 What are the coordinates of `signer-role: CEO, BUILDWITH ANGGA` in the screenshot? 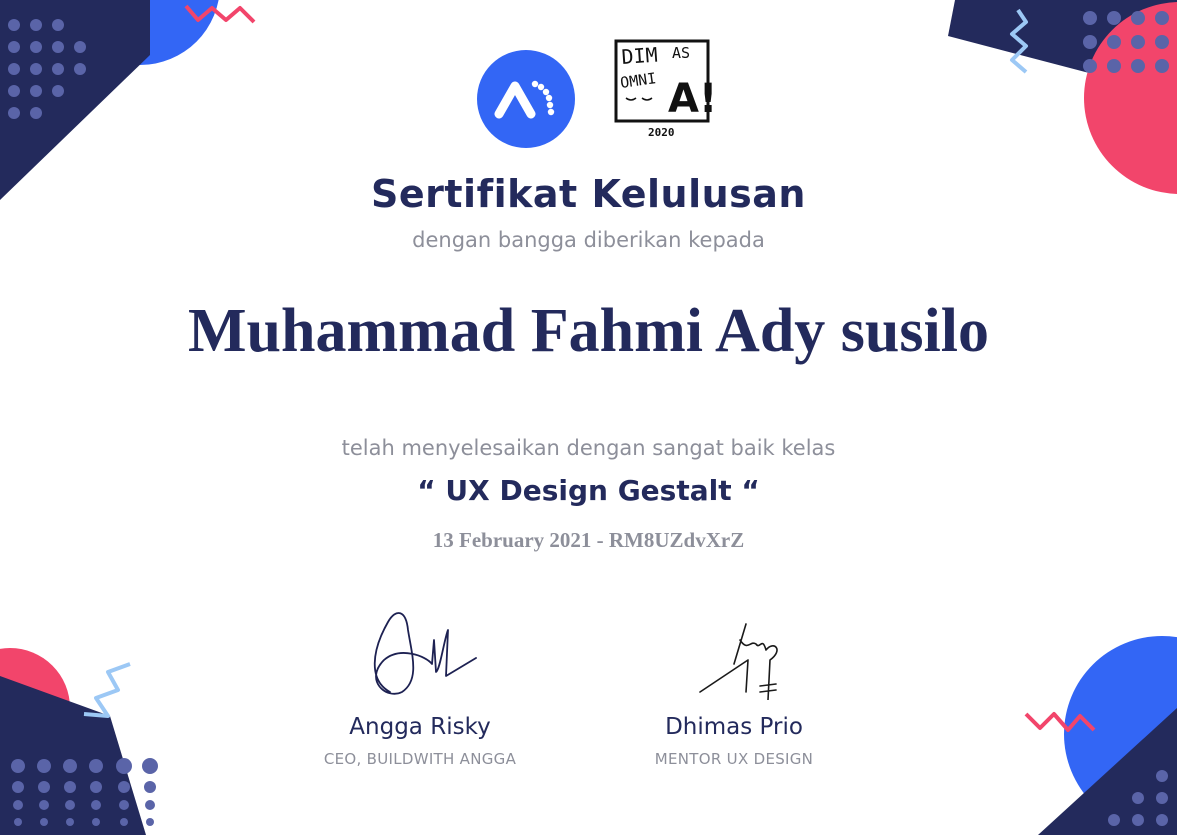 It's located at (420, 759).